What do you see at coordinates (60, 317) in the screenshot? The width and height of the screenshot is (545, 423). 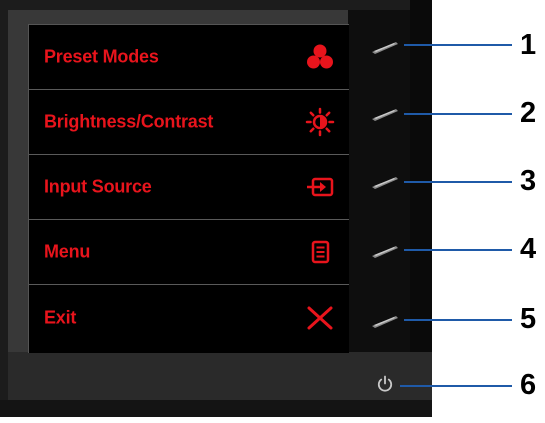 I see `osd-item-label: Exit` at bounding box center [60, 317].